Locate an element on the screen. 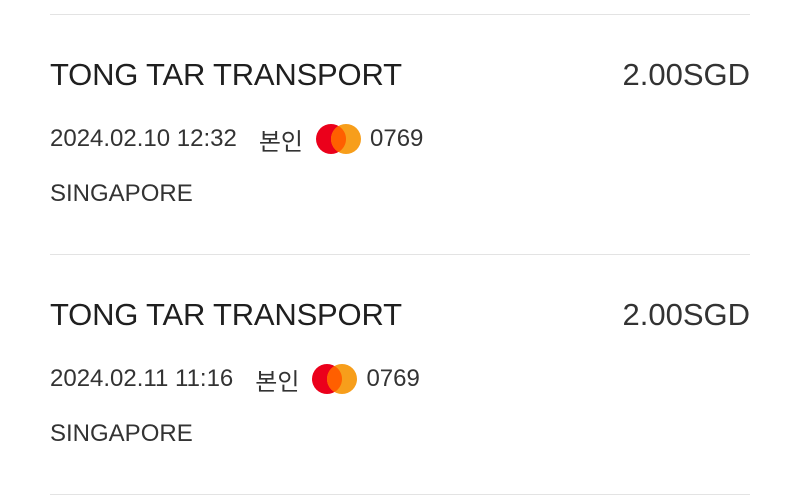  transaction-meta: 2024.02.10 12:32 본인 0769 is located at coordinates (237, 139).